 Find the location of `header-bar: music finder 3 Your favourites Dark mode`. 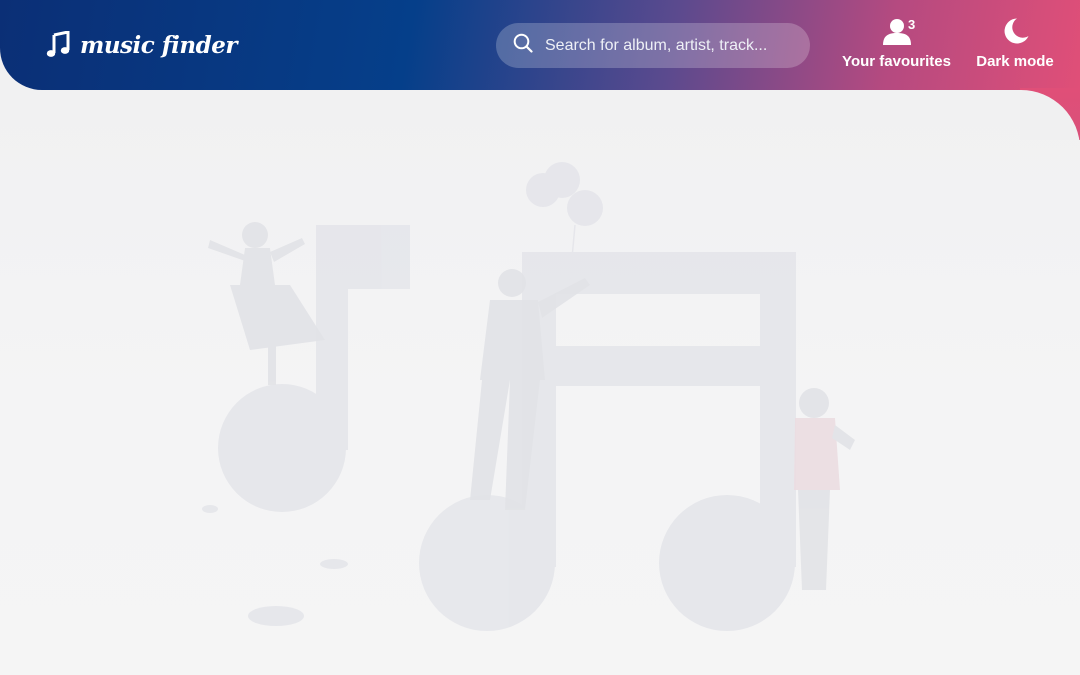

header-bar: music finder 3 Your favourites Dark mode is located at coordinates (540, 45).